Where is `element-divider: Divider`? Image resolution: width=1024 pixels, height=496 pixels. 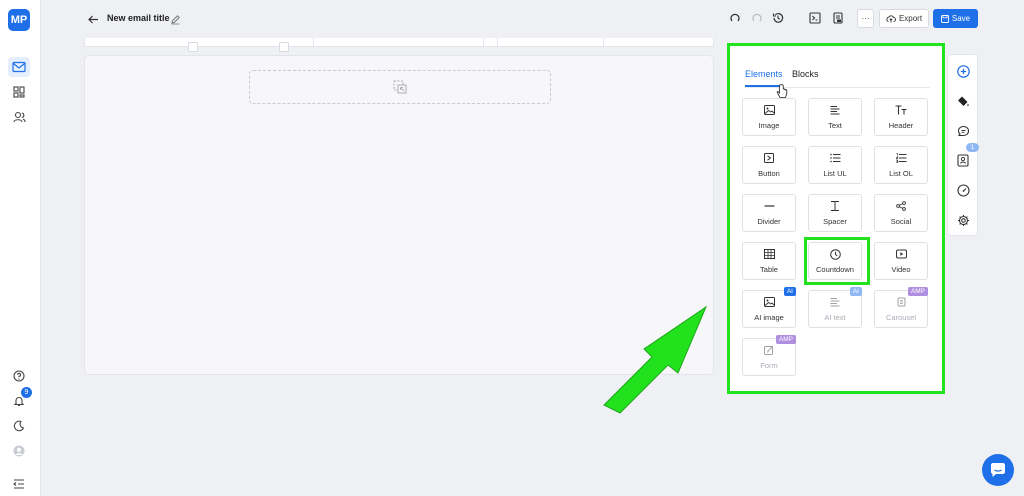
element-divider: Divider is located at coordinates (769, 213).